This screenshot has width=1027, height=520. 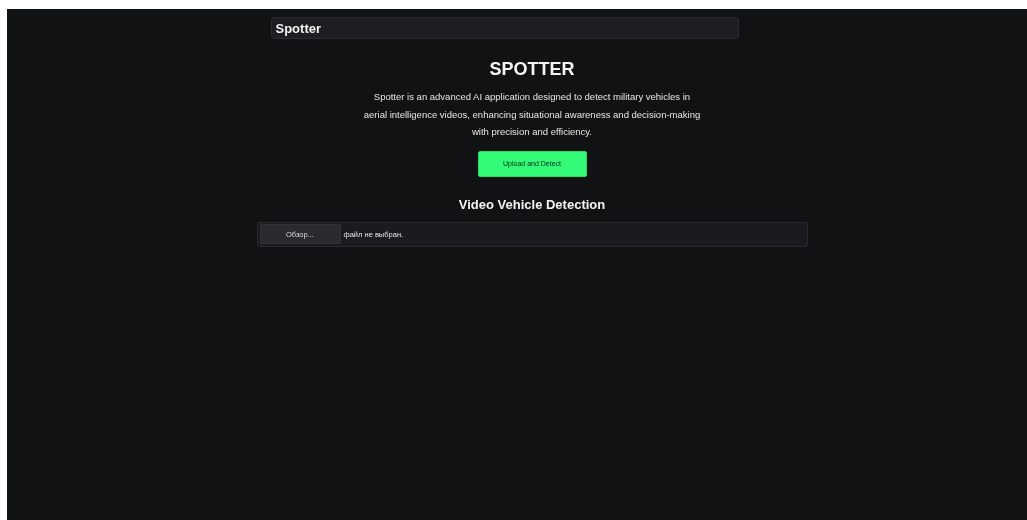 I want to click on hero-title: SPOTTER, so click(x=532, y=69).